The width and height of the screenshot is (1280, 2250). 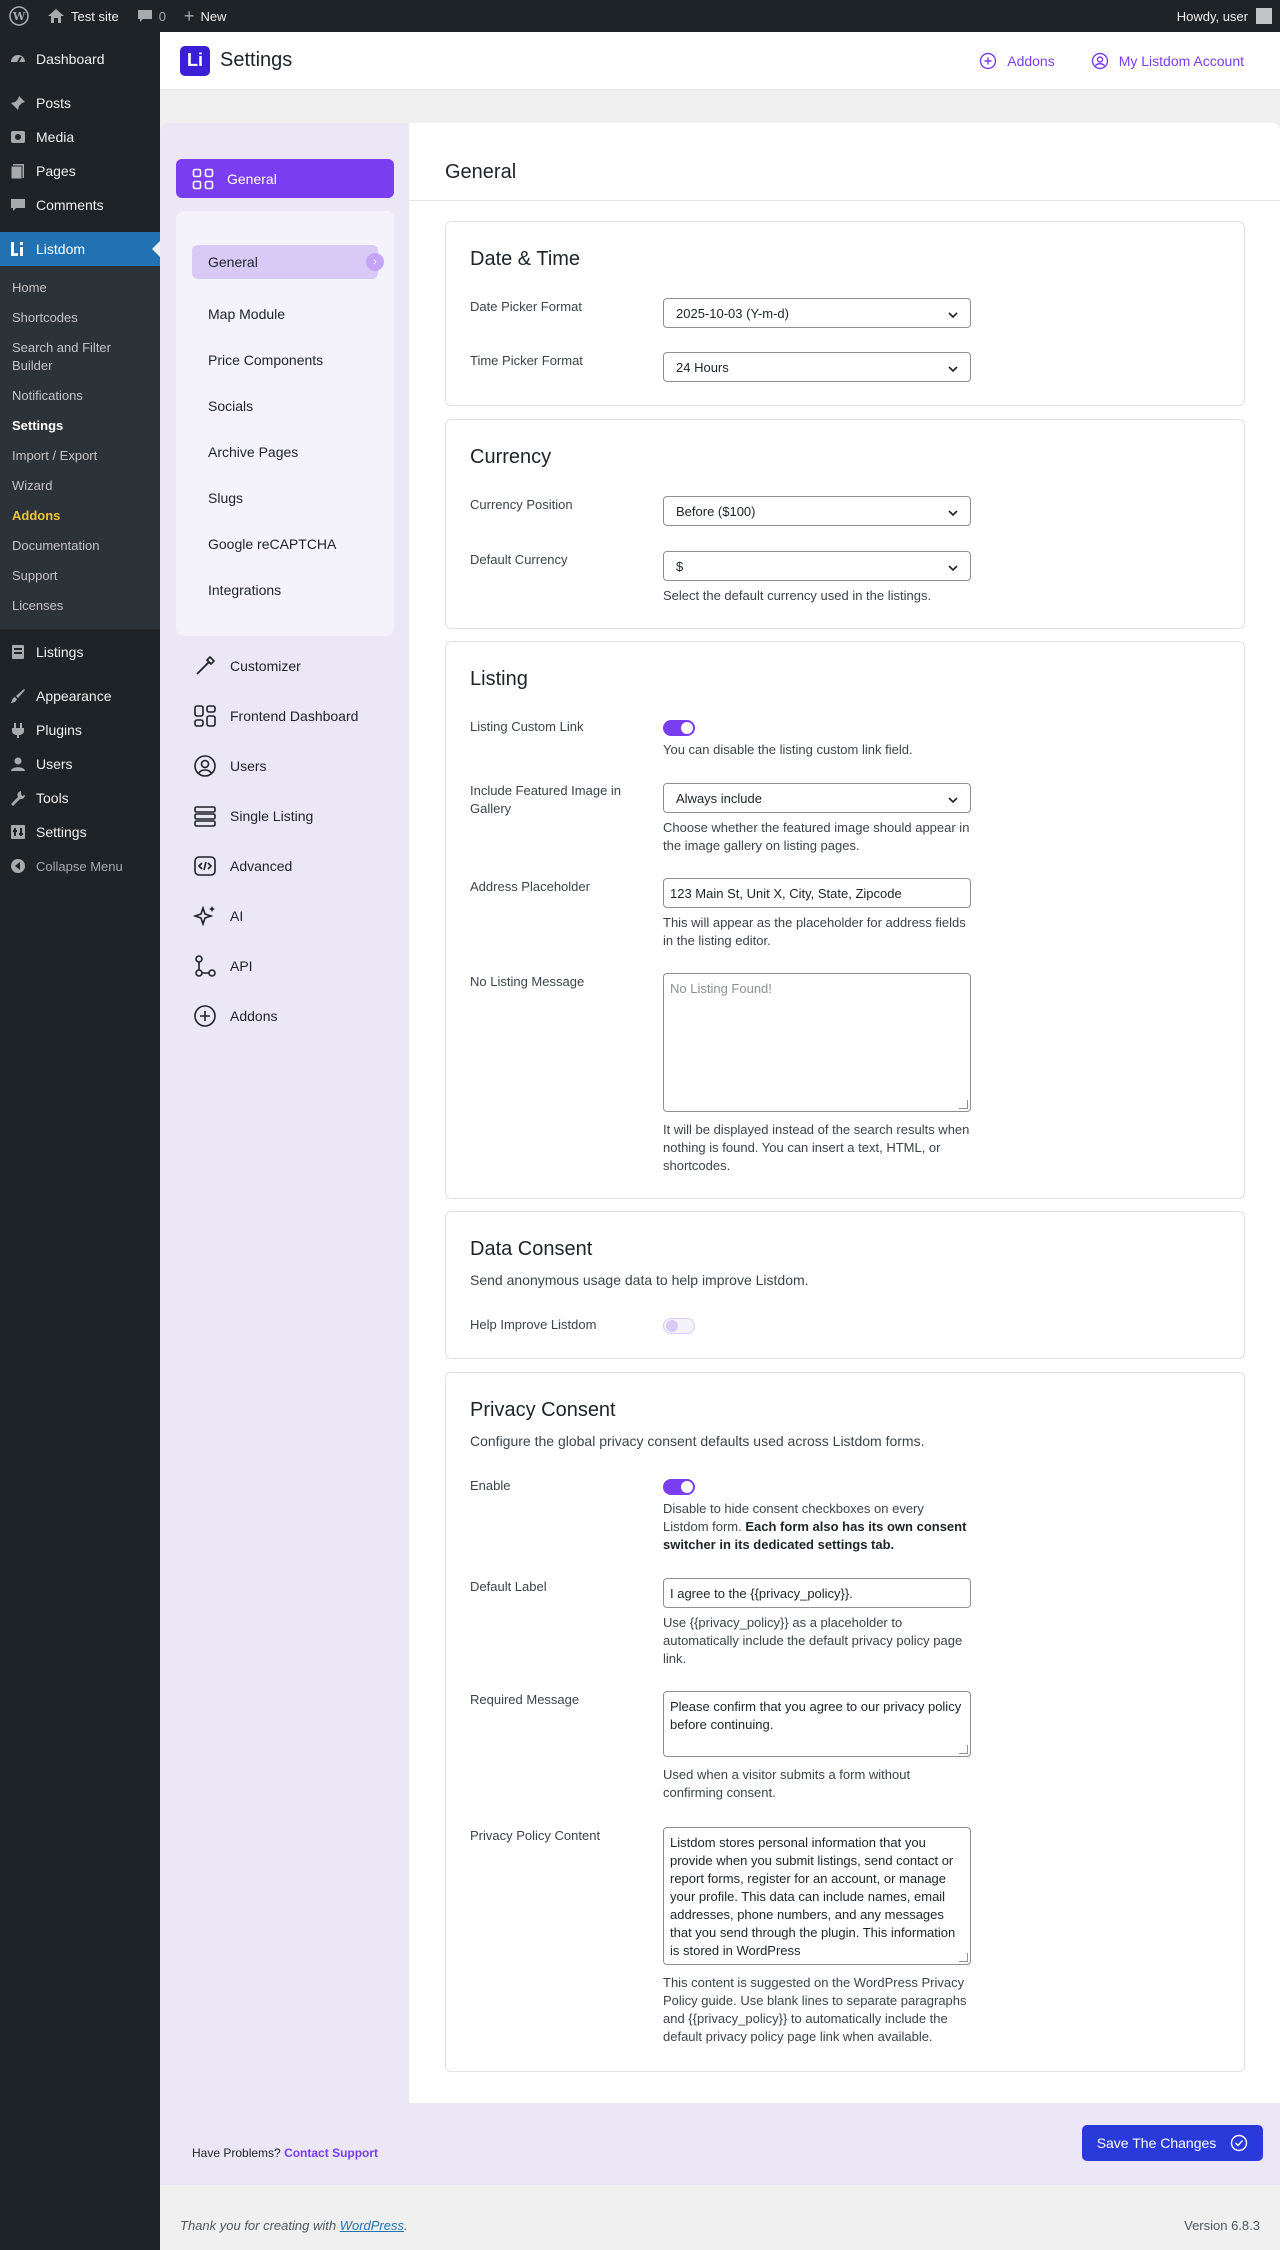 I want to click on nav-label: Addons, so click(x=254, y=1016).